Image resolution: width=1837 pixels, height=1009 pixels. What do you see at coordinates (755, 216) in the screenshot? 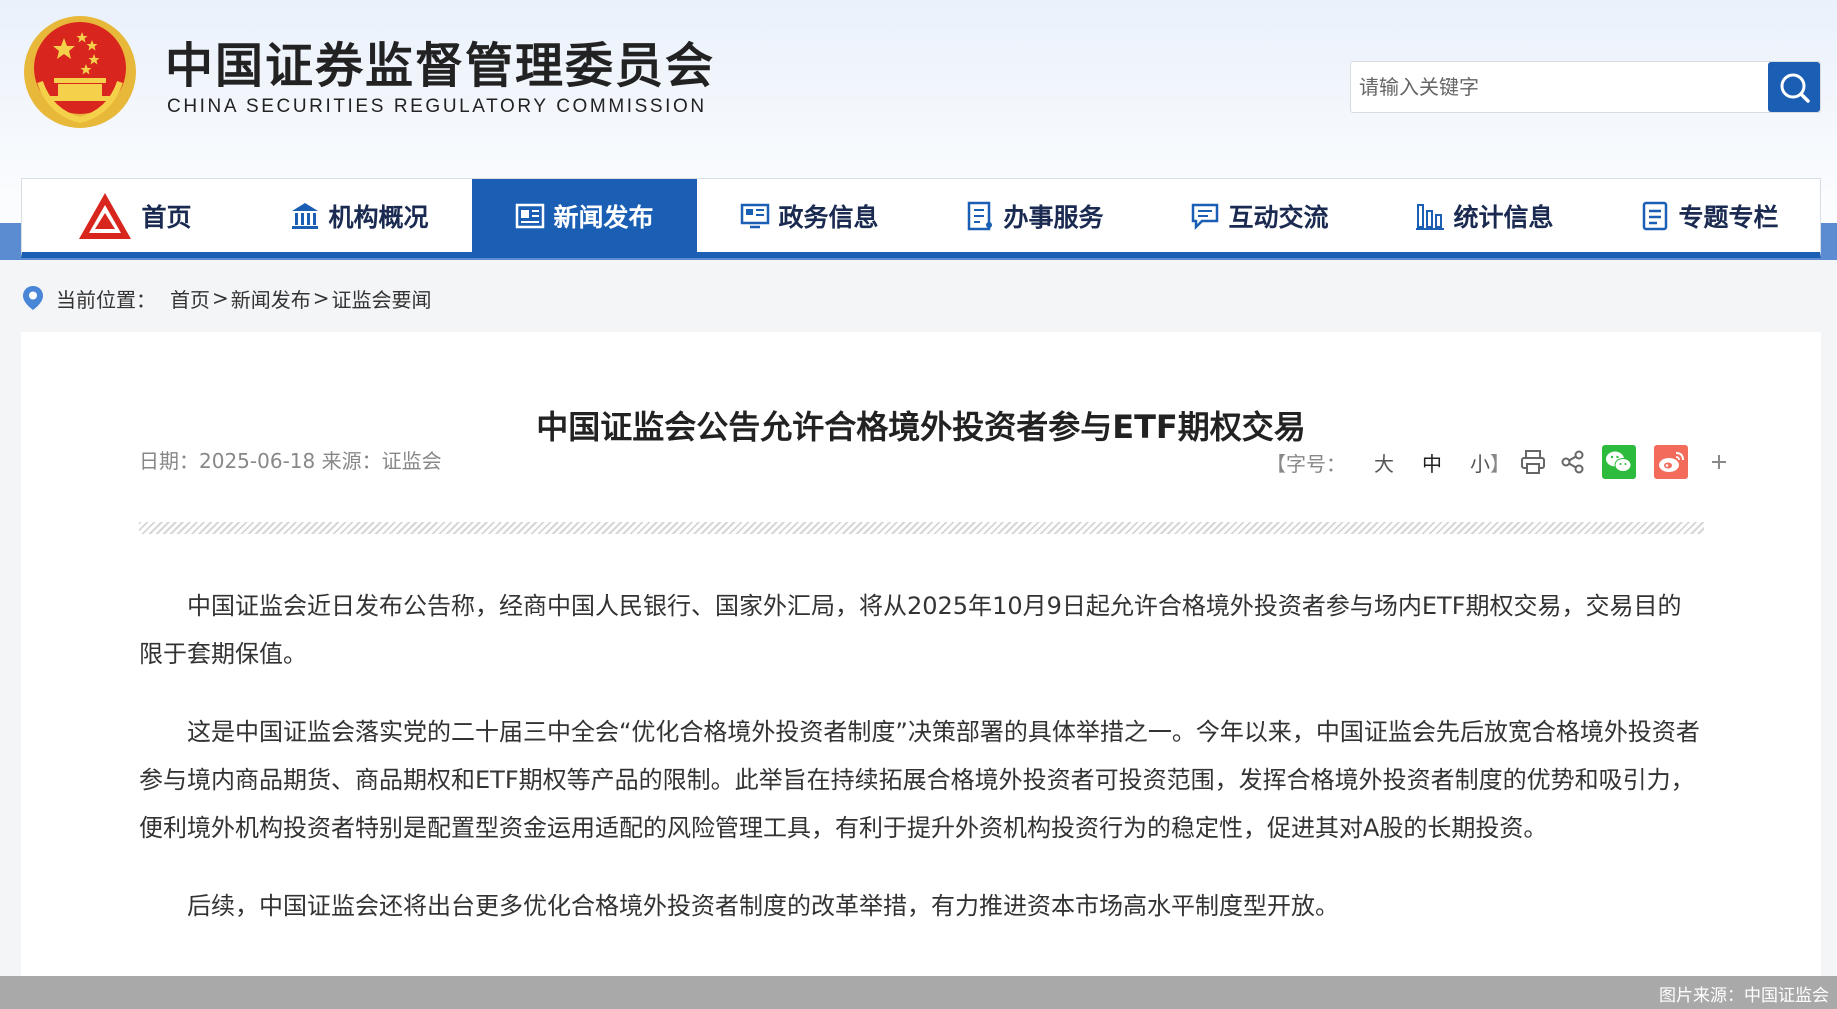
I see `monitor-icon` at bounding box center [755, 216].